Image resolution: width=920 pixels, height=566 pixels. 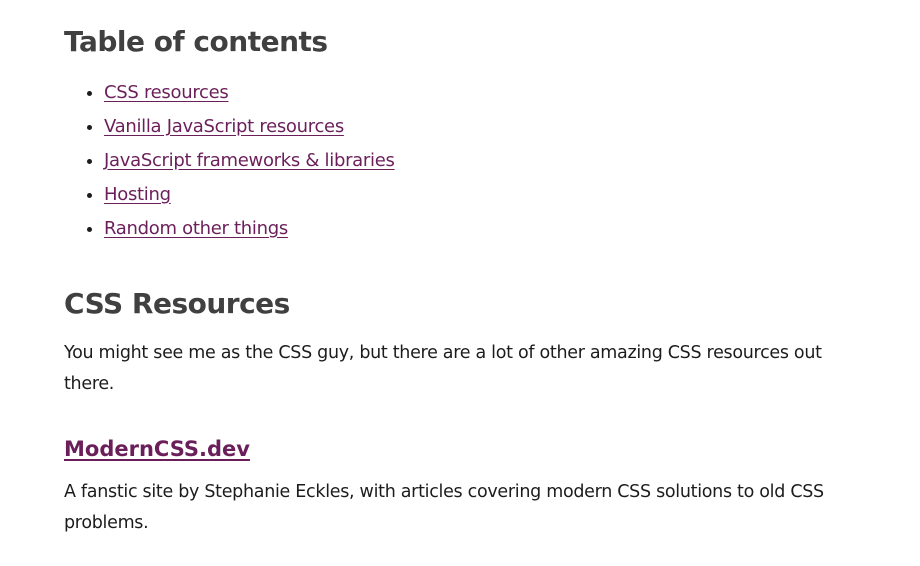 What do you see at coordinates (224, 126) in the screenshot?
I see `toc-link-vanilla-js: Vanilla JavaScript resources` at bounding box center [224, 126].